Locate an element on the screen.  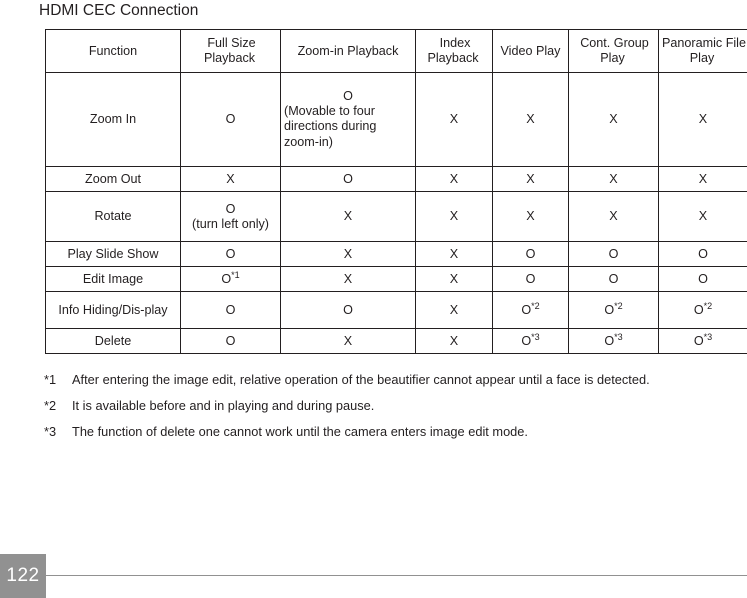
column-header-panoramic-file-play-label: Panoramic File Play is located at coordinates (704, 50).